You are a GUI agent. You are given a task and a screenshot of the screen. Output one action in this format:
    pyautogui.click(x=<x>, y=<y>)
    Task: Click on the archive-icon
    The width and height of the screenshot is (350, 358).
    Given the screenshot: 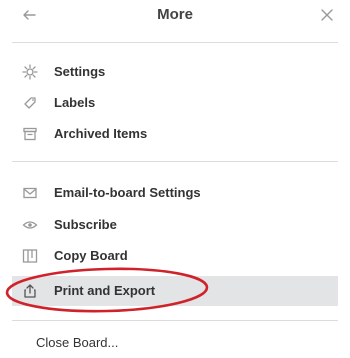 What is the action you would take?
    pyautogui.click(x=30, y=134)
    